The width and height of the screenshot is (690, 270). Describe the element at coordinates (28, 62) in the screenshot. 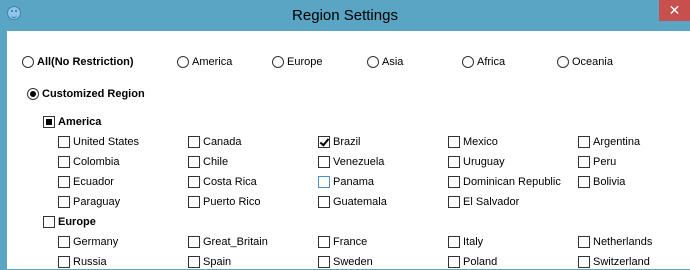

I see `radio-all-no-restriction-radio` at that location.